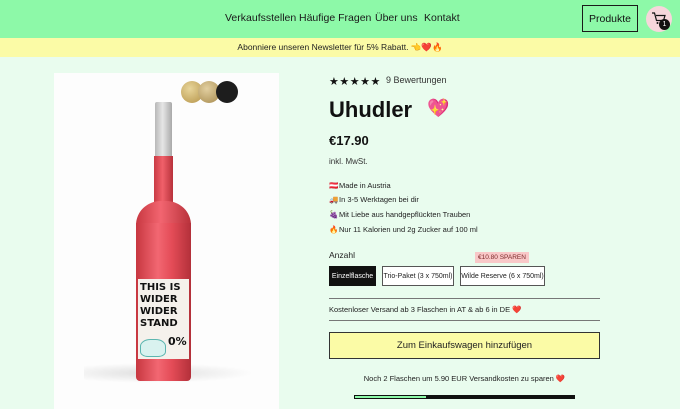  Describe the element at coordinates (163, 181) in the screenshot. I see `bottle-neck` at that location.